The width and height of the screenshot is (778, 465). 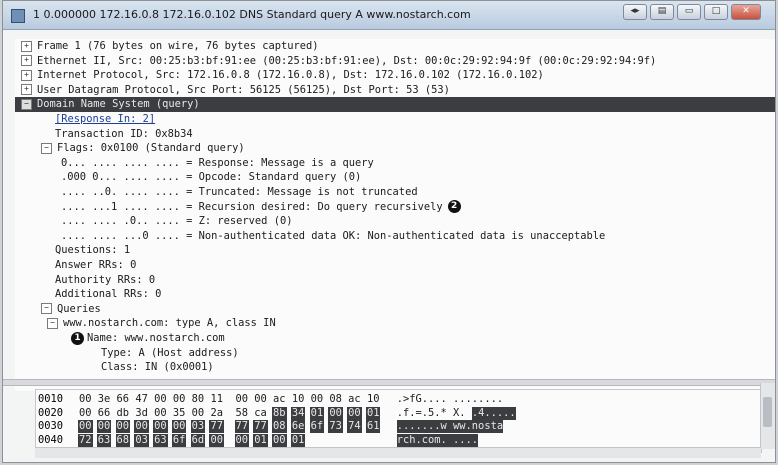 I want to click on hex-byte: 6f, so click(x=317, y=426).